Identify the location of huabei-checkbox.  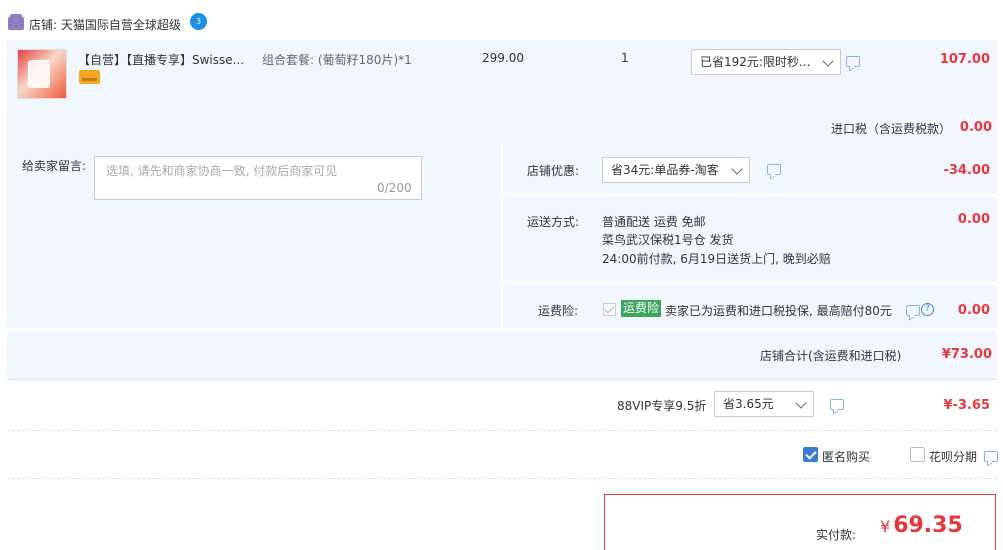
(917, 454).